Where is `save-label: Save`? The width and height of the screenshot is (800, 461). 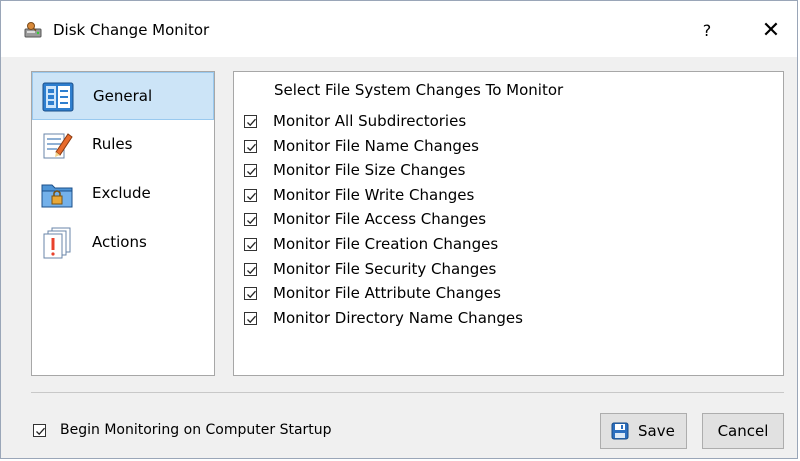
save-label: Save is located at coordinates (656, 431).